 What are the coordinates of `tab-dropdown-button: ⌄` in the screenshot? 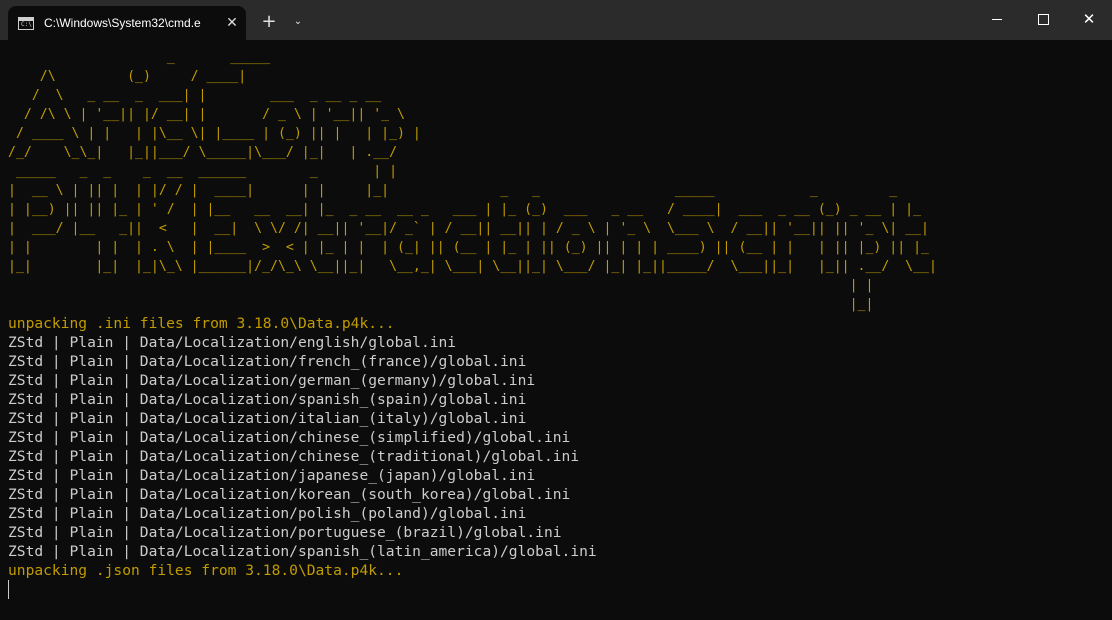 It's located at (298, 21).